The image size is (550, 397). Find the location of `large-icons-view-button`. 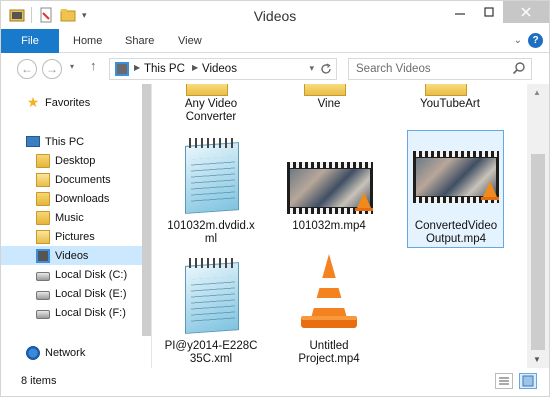

large-icons-view-button is located at coordinates (528, 381).